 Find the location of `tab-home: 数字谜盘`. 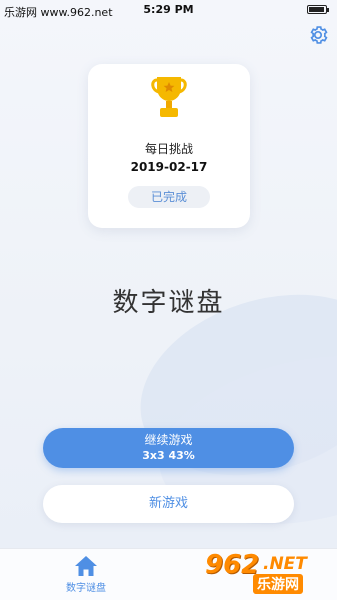

tab-home: 数字谜盘 is located at coordinates (86, 577).